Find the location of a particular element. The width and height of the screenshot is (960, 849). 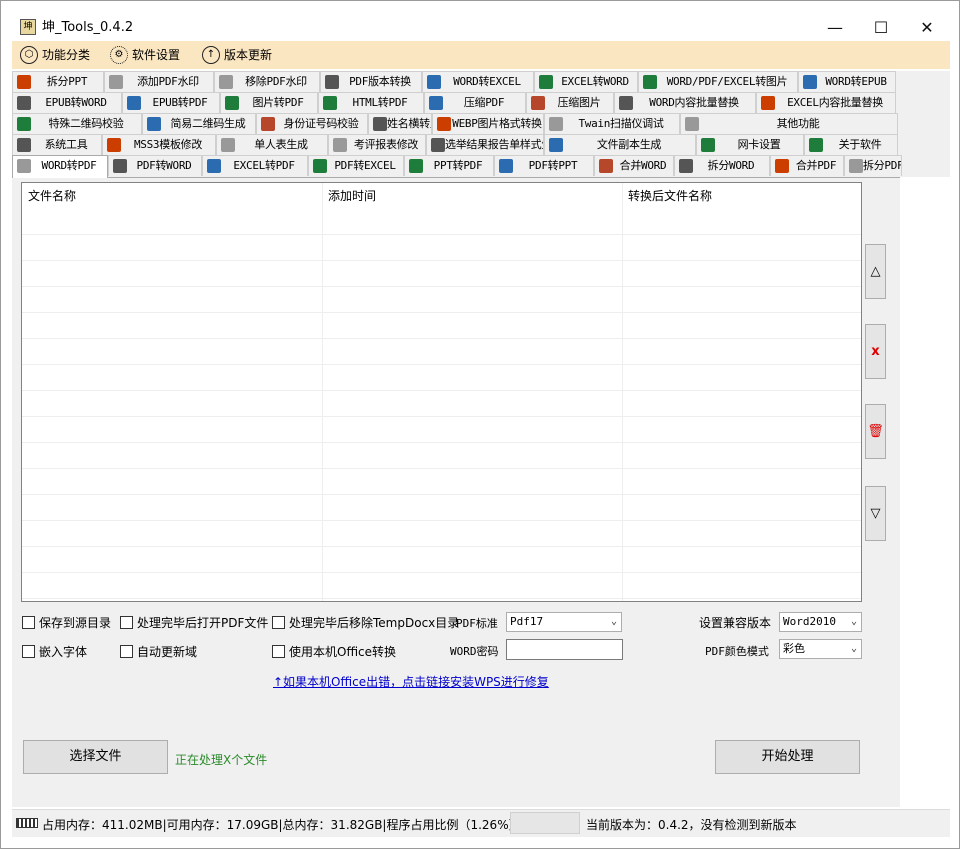

chevron-down-icon: ⌄ is located at coordinates (853, 621).